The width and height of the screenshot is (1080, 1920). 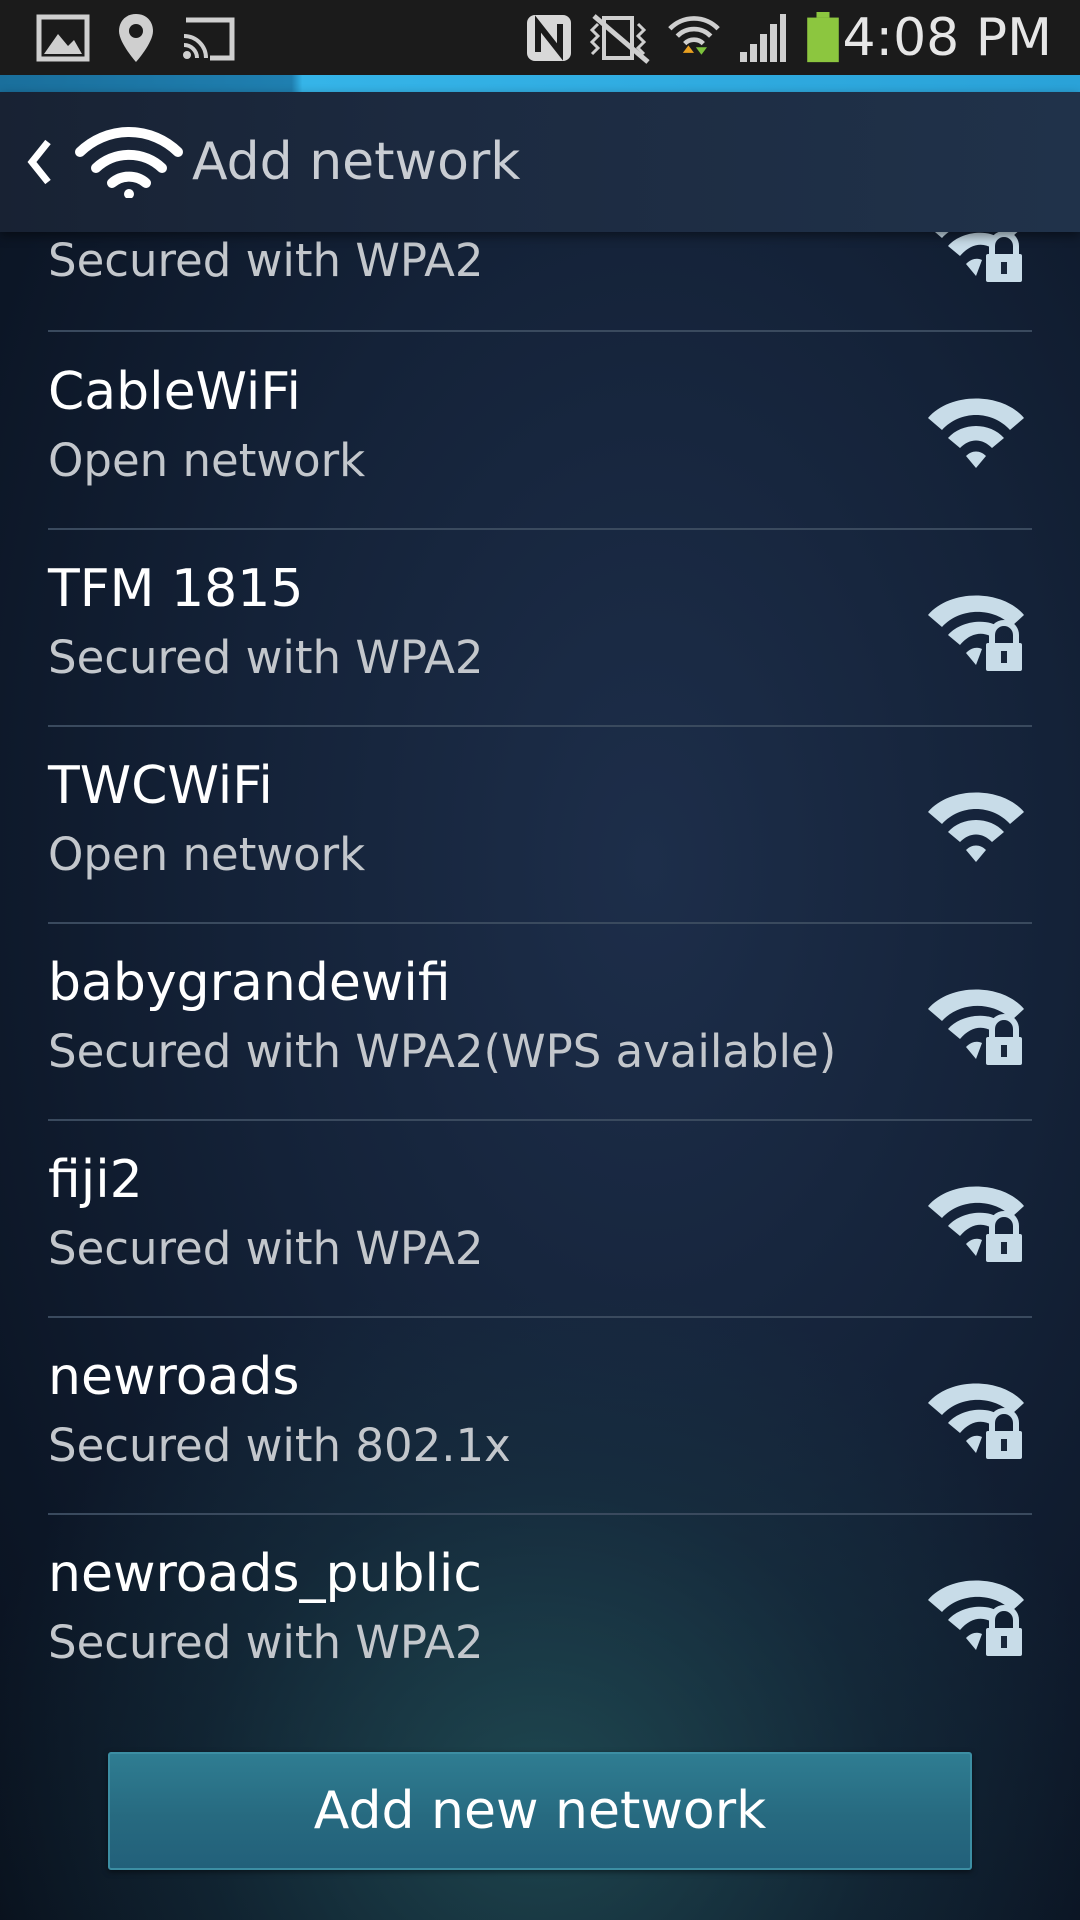 I want to click on network-row: fiji2 Secured with WPA2, so click(x=540, y=1218).